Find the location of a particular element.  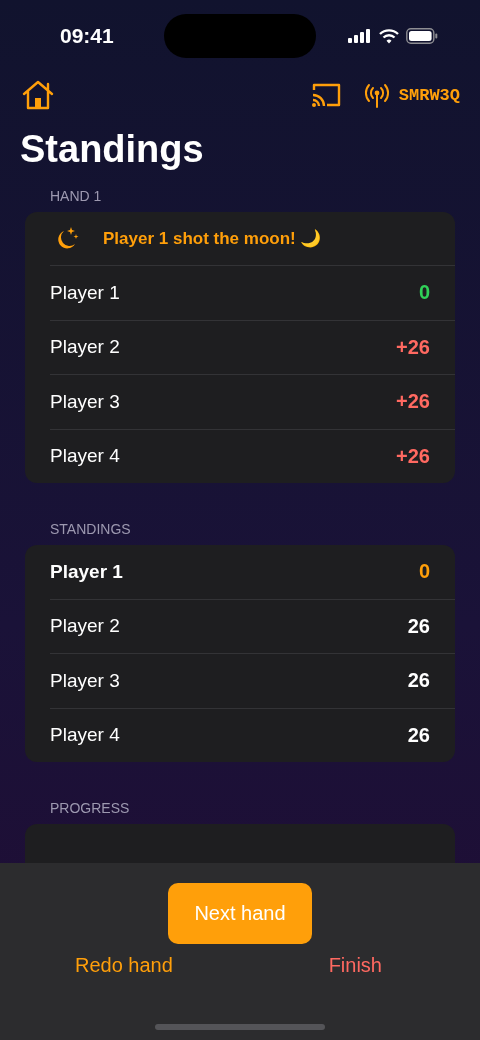

redo-hand-button: Redo hand is located at coordinates (124, 965).